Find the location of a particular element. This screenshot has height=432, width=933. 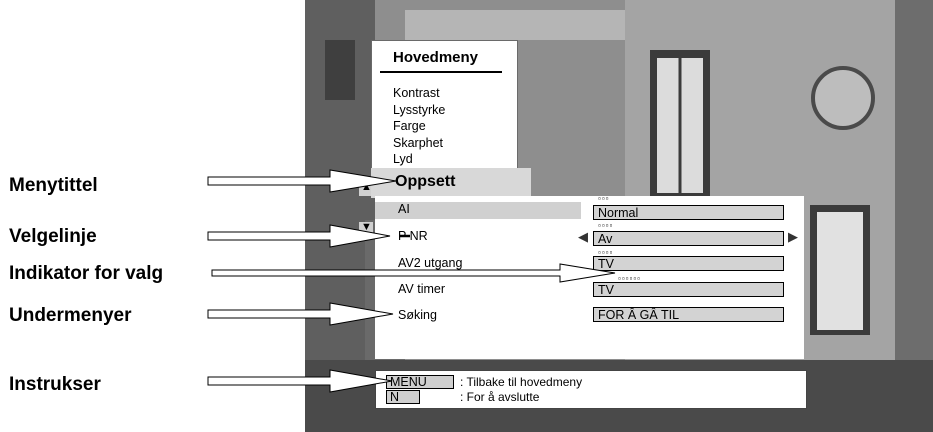

arrow-undermenyer is located at coordinates (300, 314).